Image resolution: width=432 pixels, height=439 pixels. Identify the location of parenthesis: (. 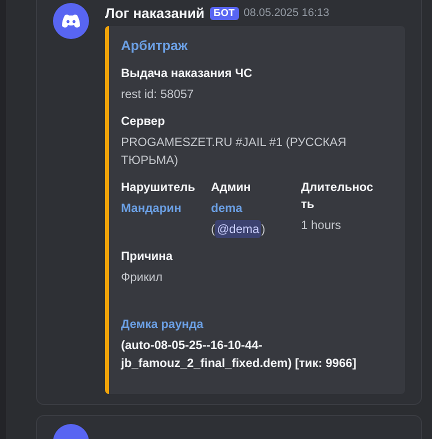
(213, 229).